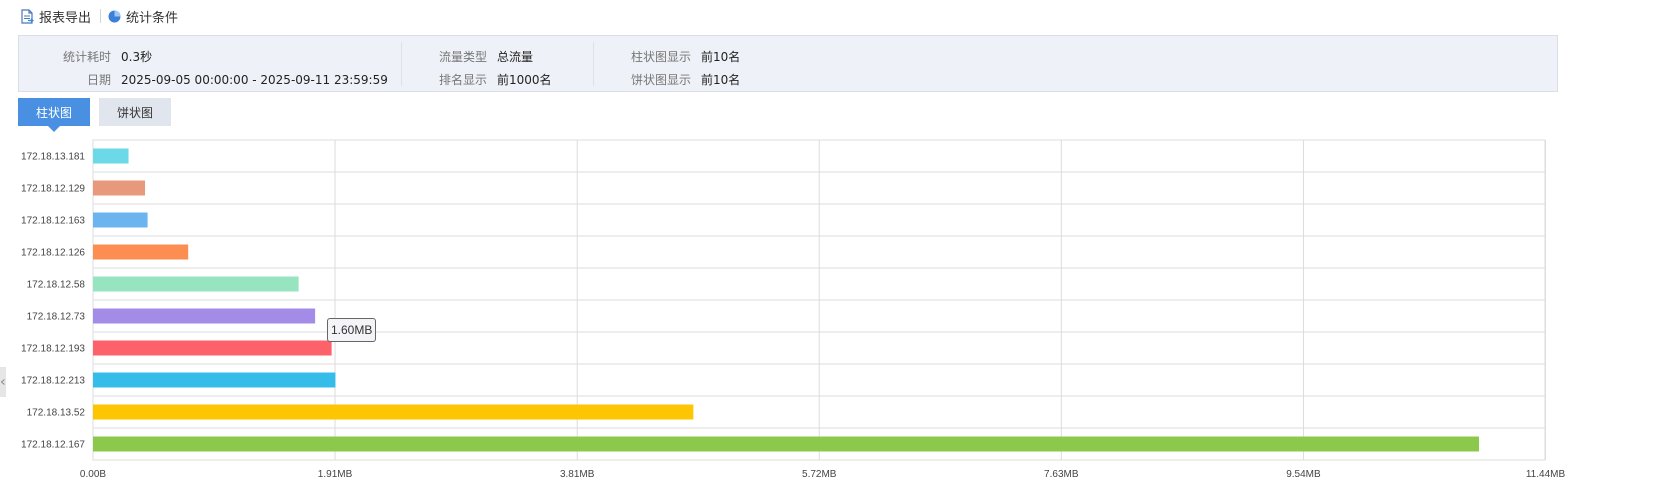 The width and height of the screenshot is (1667, 498). Describe the element at coordinates (53, 381) in the screenshot. I see `y-tick-label: 172.18.12.213` at that location.